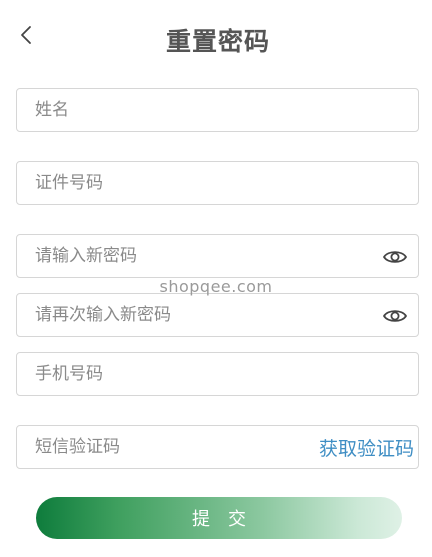 This screenshot has width=432, height=557. I want to click on get-code-button: 获取验证码, so click(366, 447).